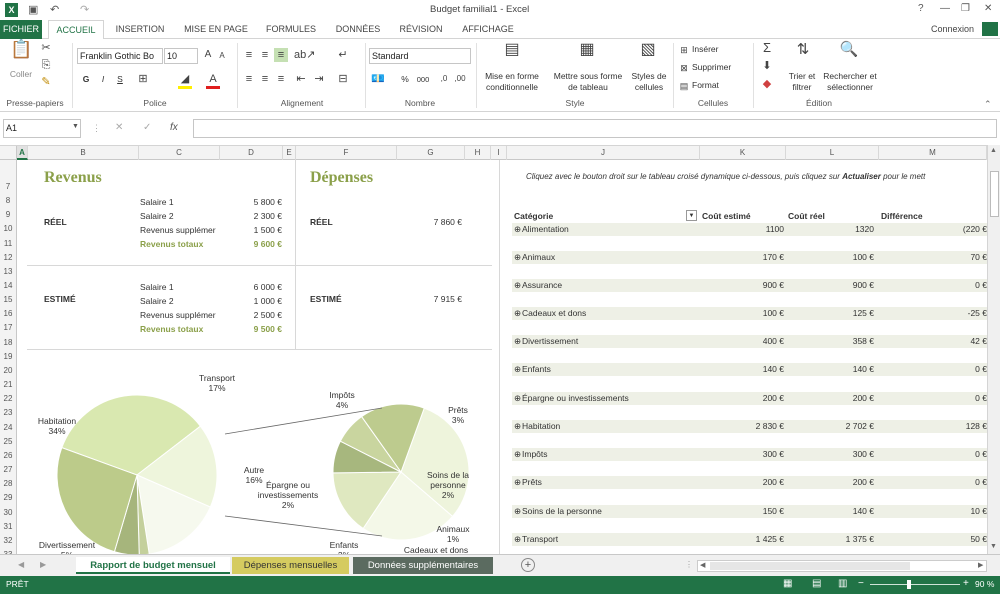 The width and height of the screenshot is (1000, 594). What do you see at coordinates (8, 456) in the screenshot?
I see `row-header: 26` at bounding box center [8, 456].